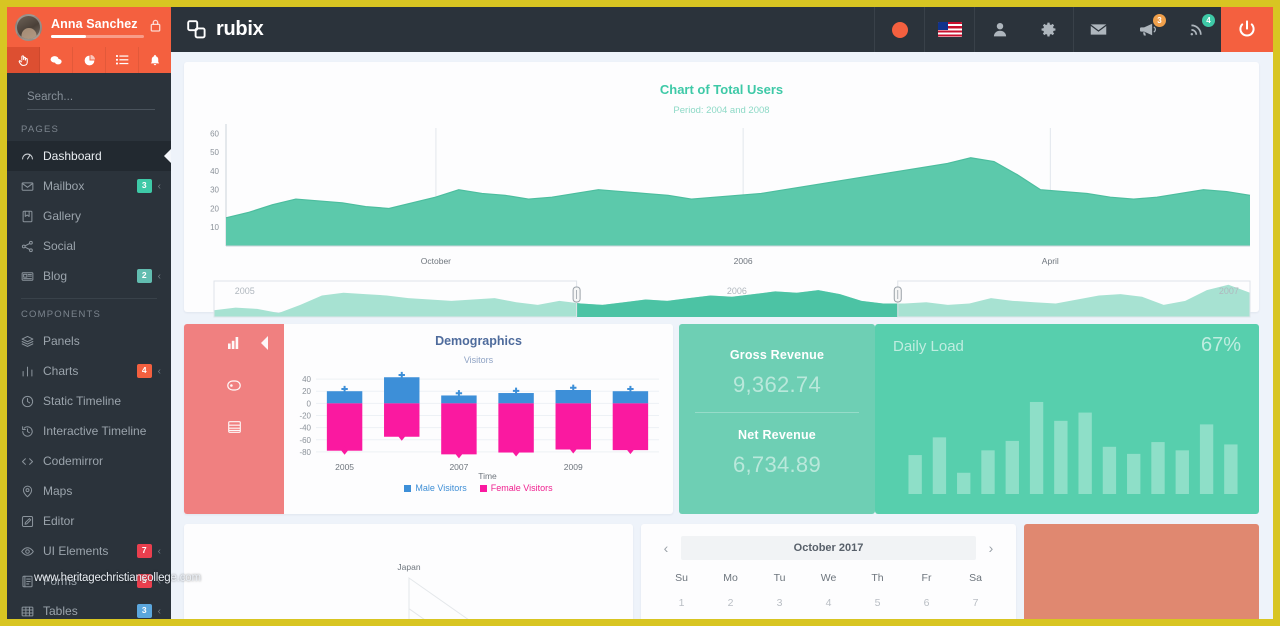 This screenshot has width=1280, height=626. Describe the element at coordinates (408, 488) in the screenshot. I see `legend-swatch-male` at that location.